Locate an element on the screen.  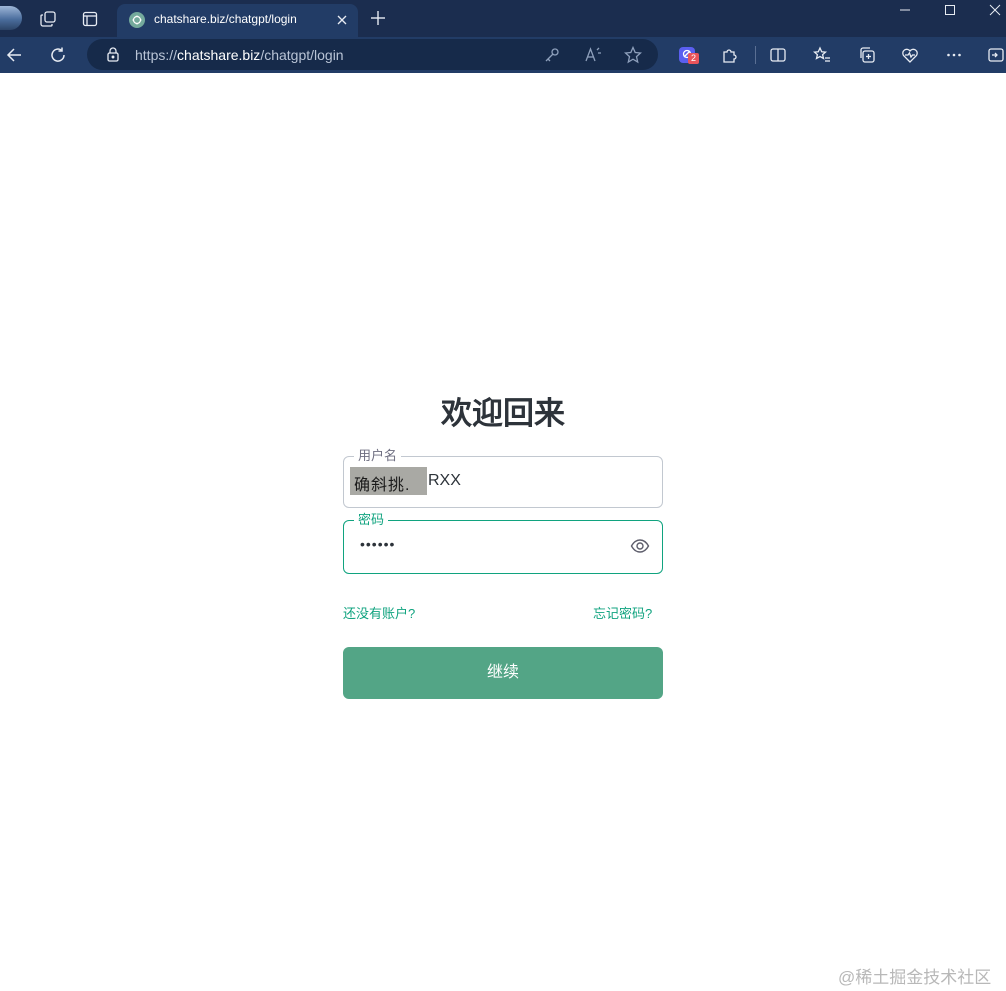
maximize-icon is located at coordinates (950, 12).